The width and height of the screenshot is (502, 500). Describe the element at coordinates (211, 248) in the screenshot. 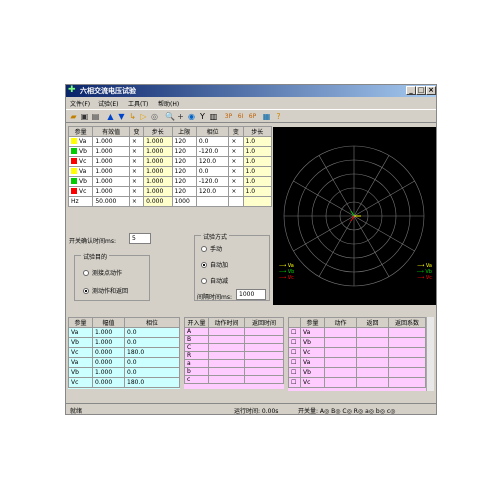

I see `radio-manual: 手动` at that location.